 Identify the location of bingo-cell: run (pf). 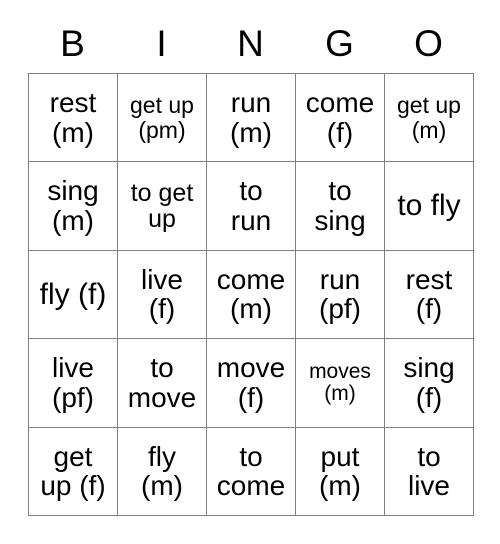
(340, 295).